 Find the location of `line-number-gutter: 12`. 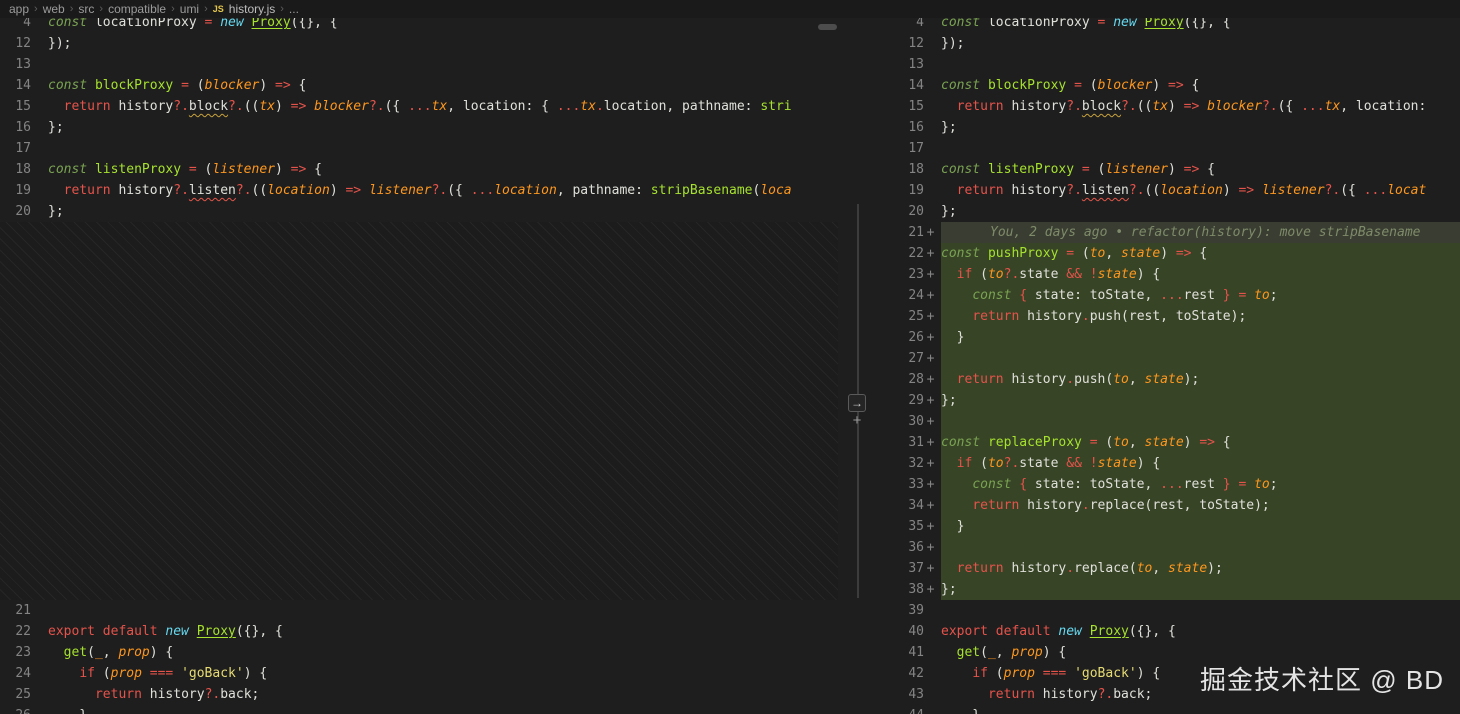

line-number-gutter: 12 is located at coordinates (910, 43).